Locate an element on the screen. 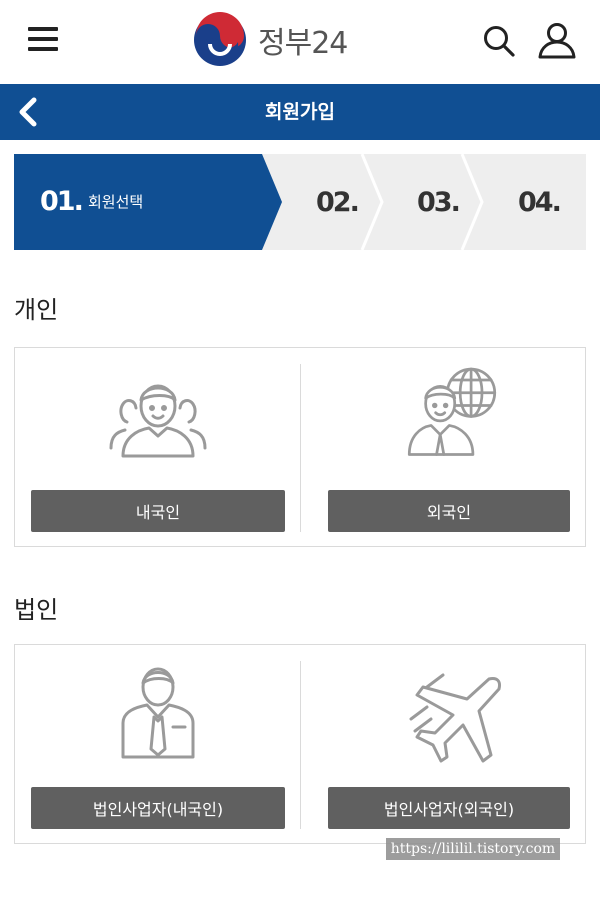 This screenshot has width=600, height=900. step-1-number: 01. is located at coordinates (62, 201).